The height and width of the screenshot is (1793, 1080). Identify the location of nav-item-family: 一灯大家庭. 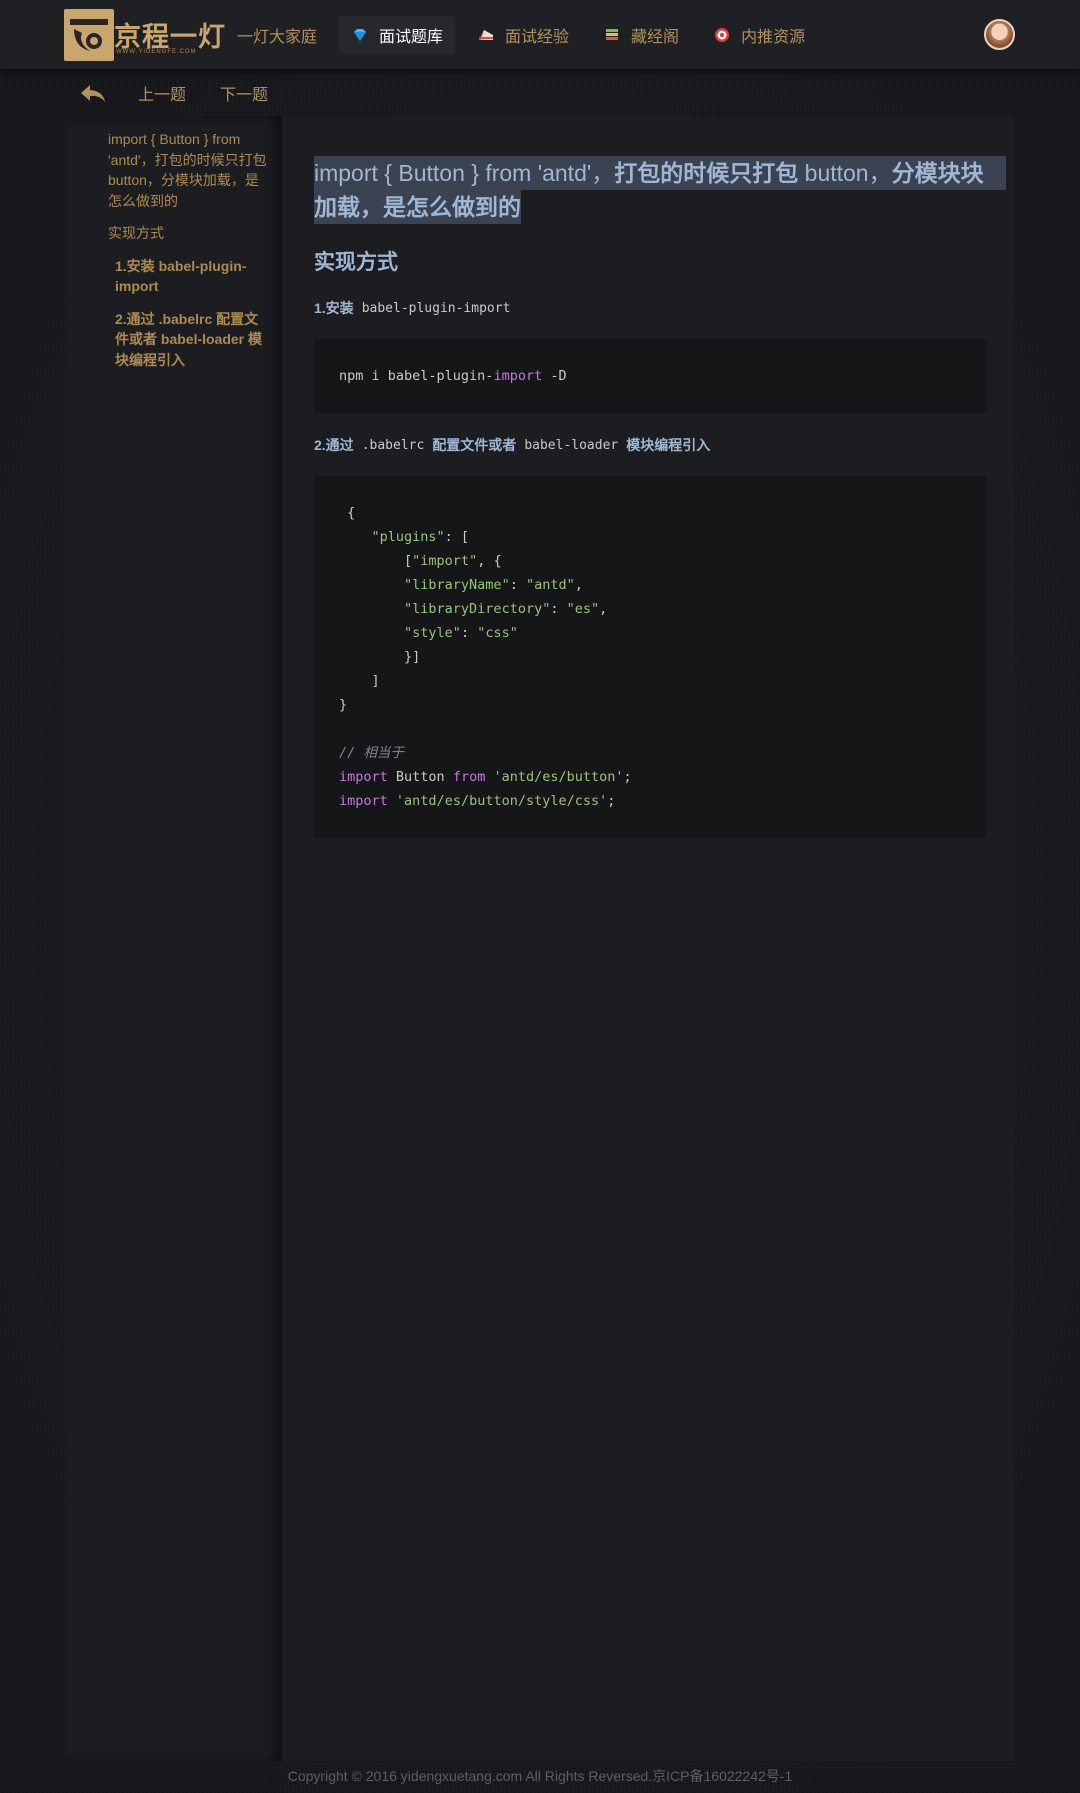
(278, 35).